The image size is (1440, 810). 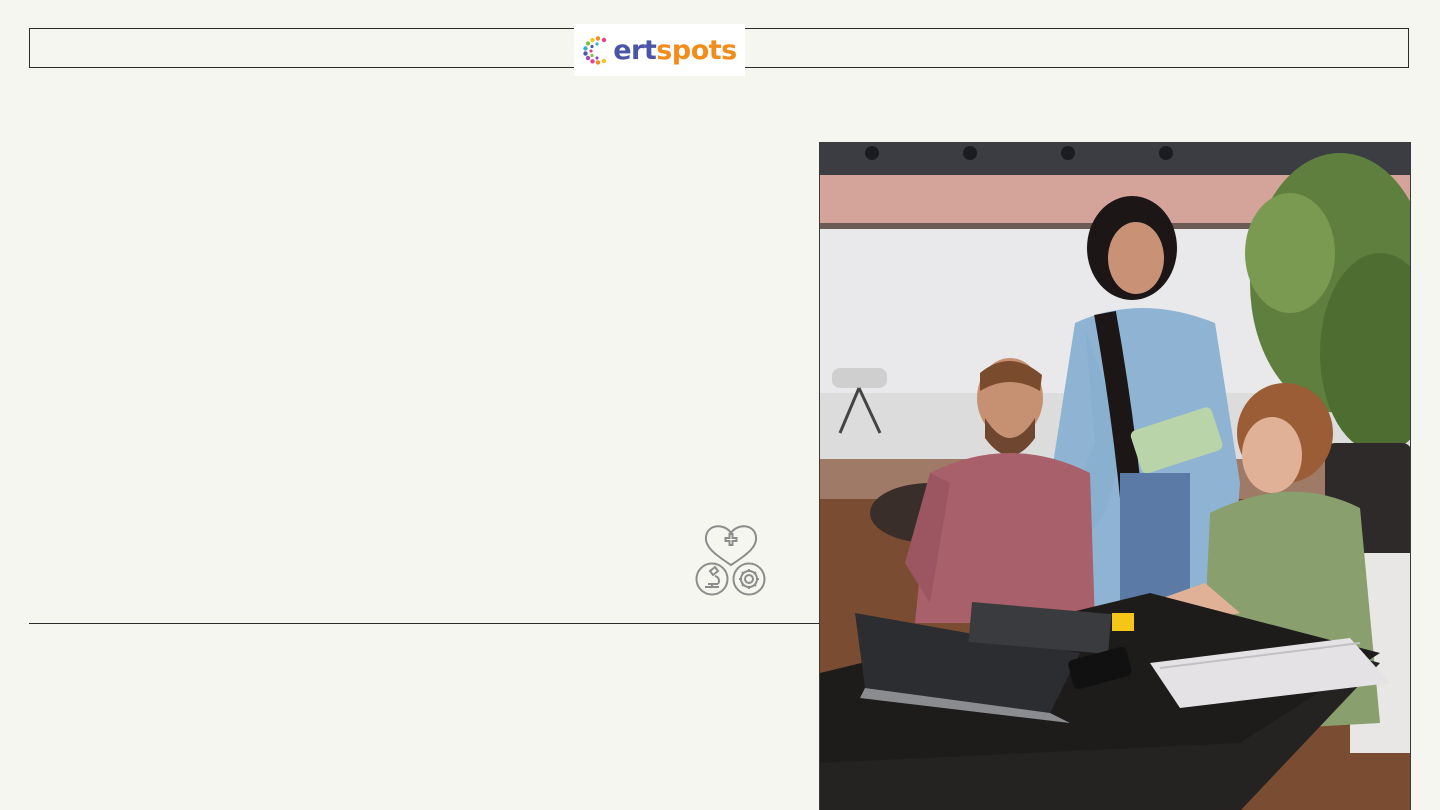 What do you see at coordinates (424, 623) in the screenshot?
I see `section-divider` at bounding box center [424, 623].